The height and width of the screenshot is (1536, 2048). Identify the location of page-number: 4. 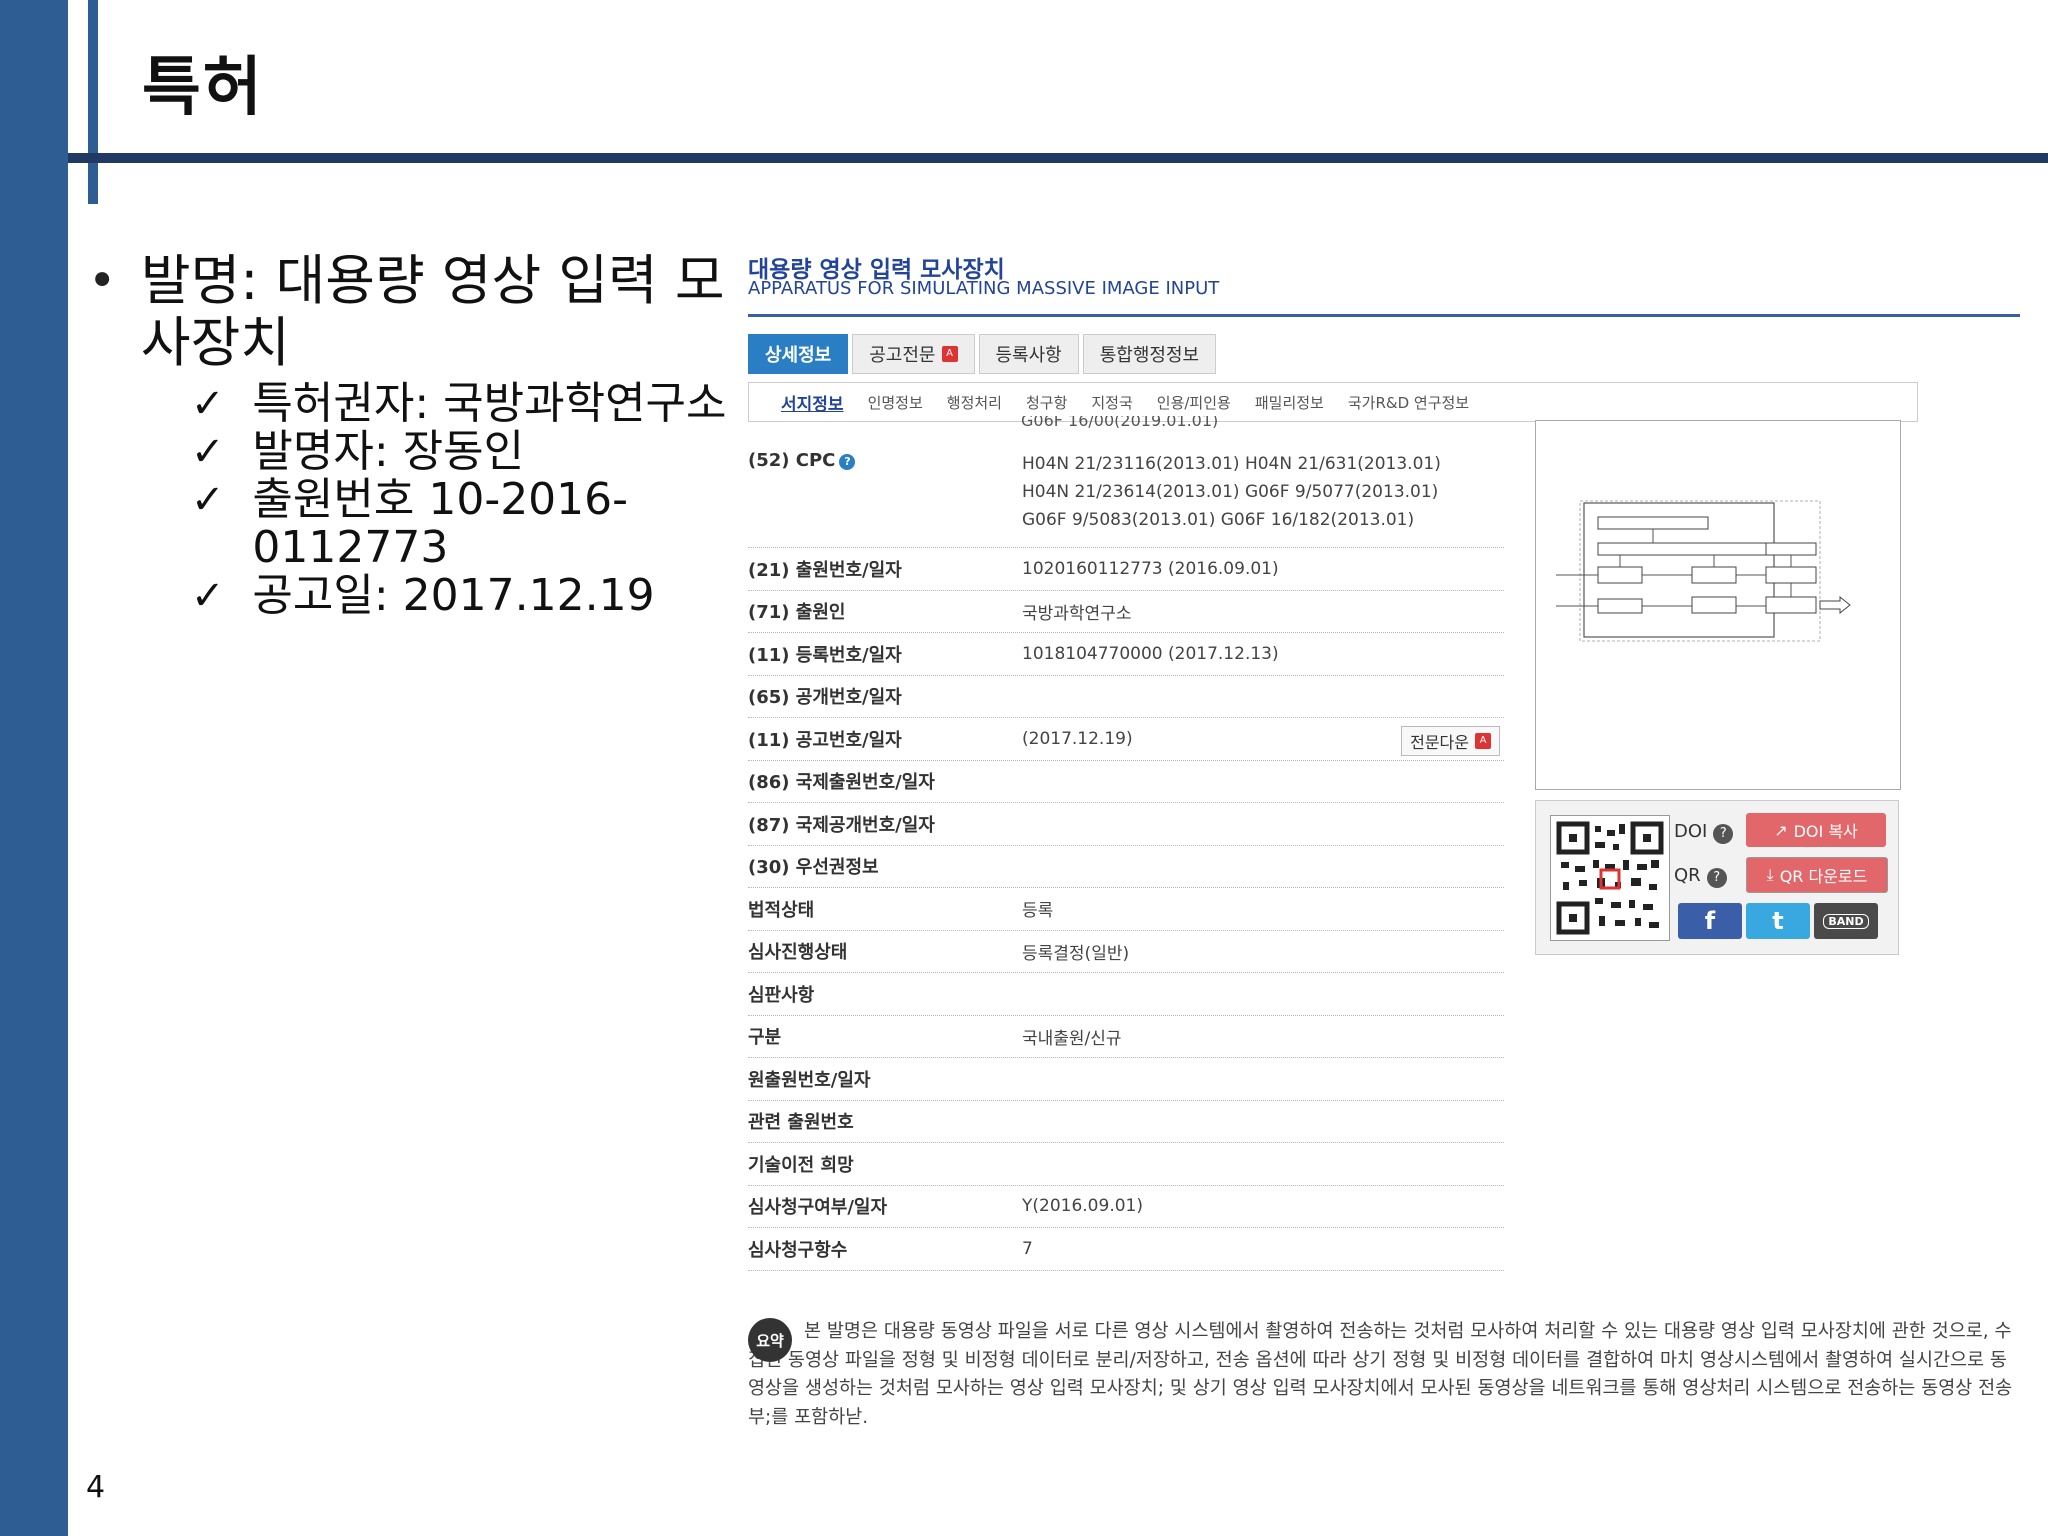
(96, 1487).